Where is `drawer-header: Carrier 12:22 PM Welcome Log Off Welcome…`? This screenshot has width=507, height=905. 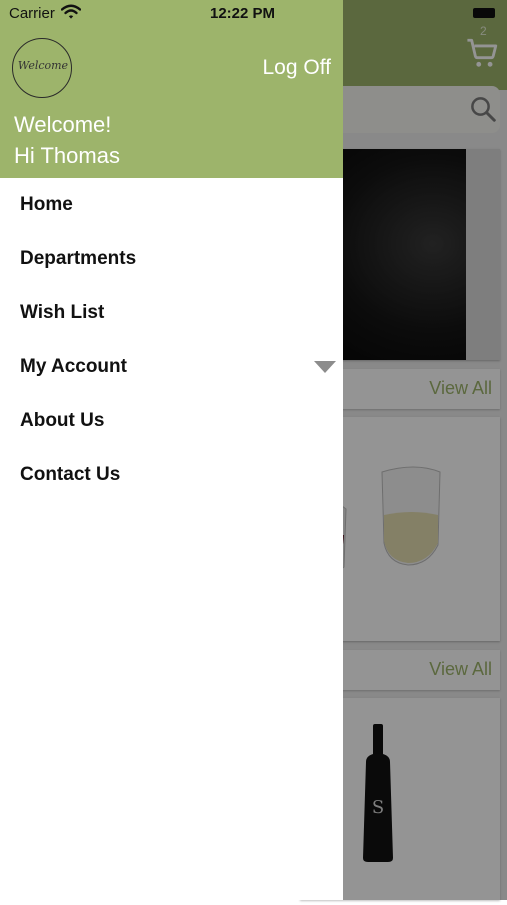
drawer-header: Carrier 12:22 PM Welcome Log Off Welcome… is located at coordinates (171, 89).